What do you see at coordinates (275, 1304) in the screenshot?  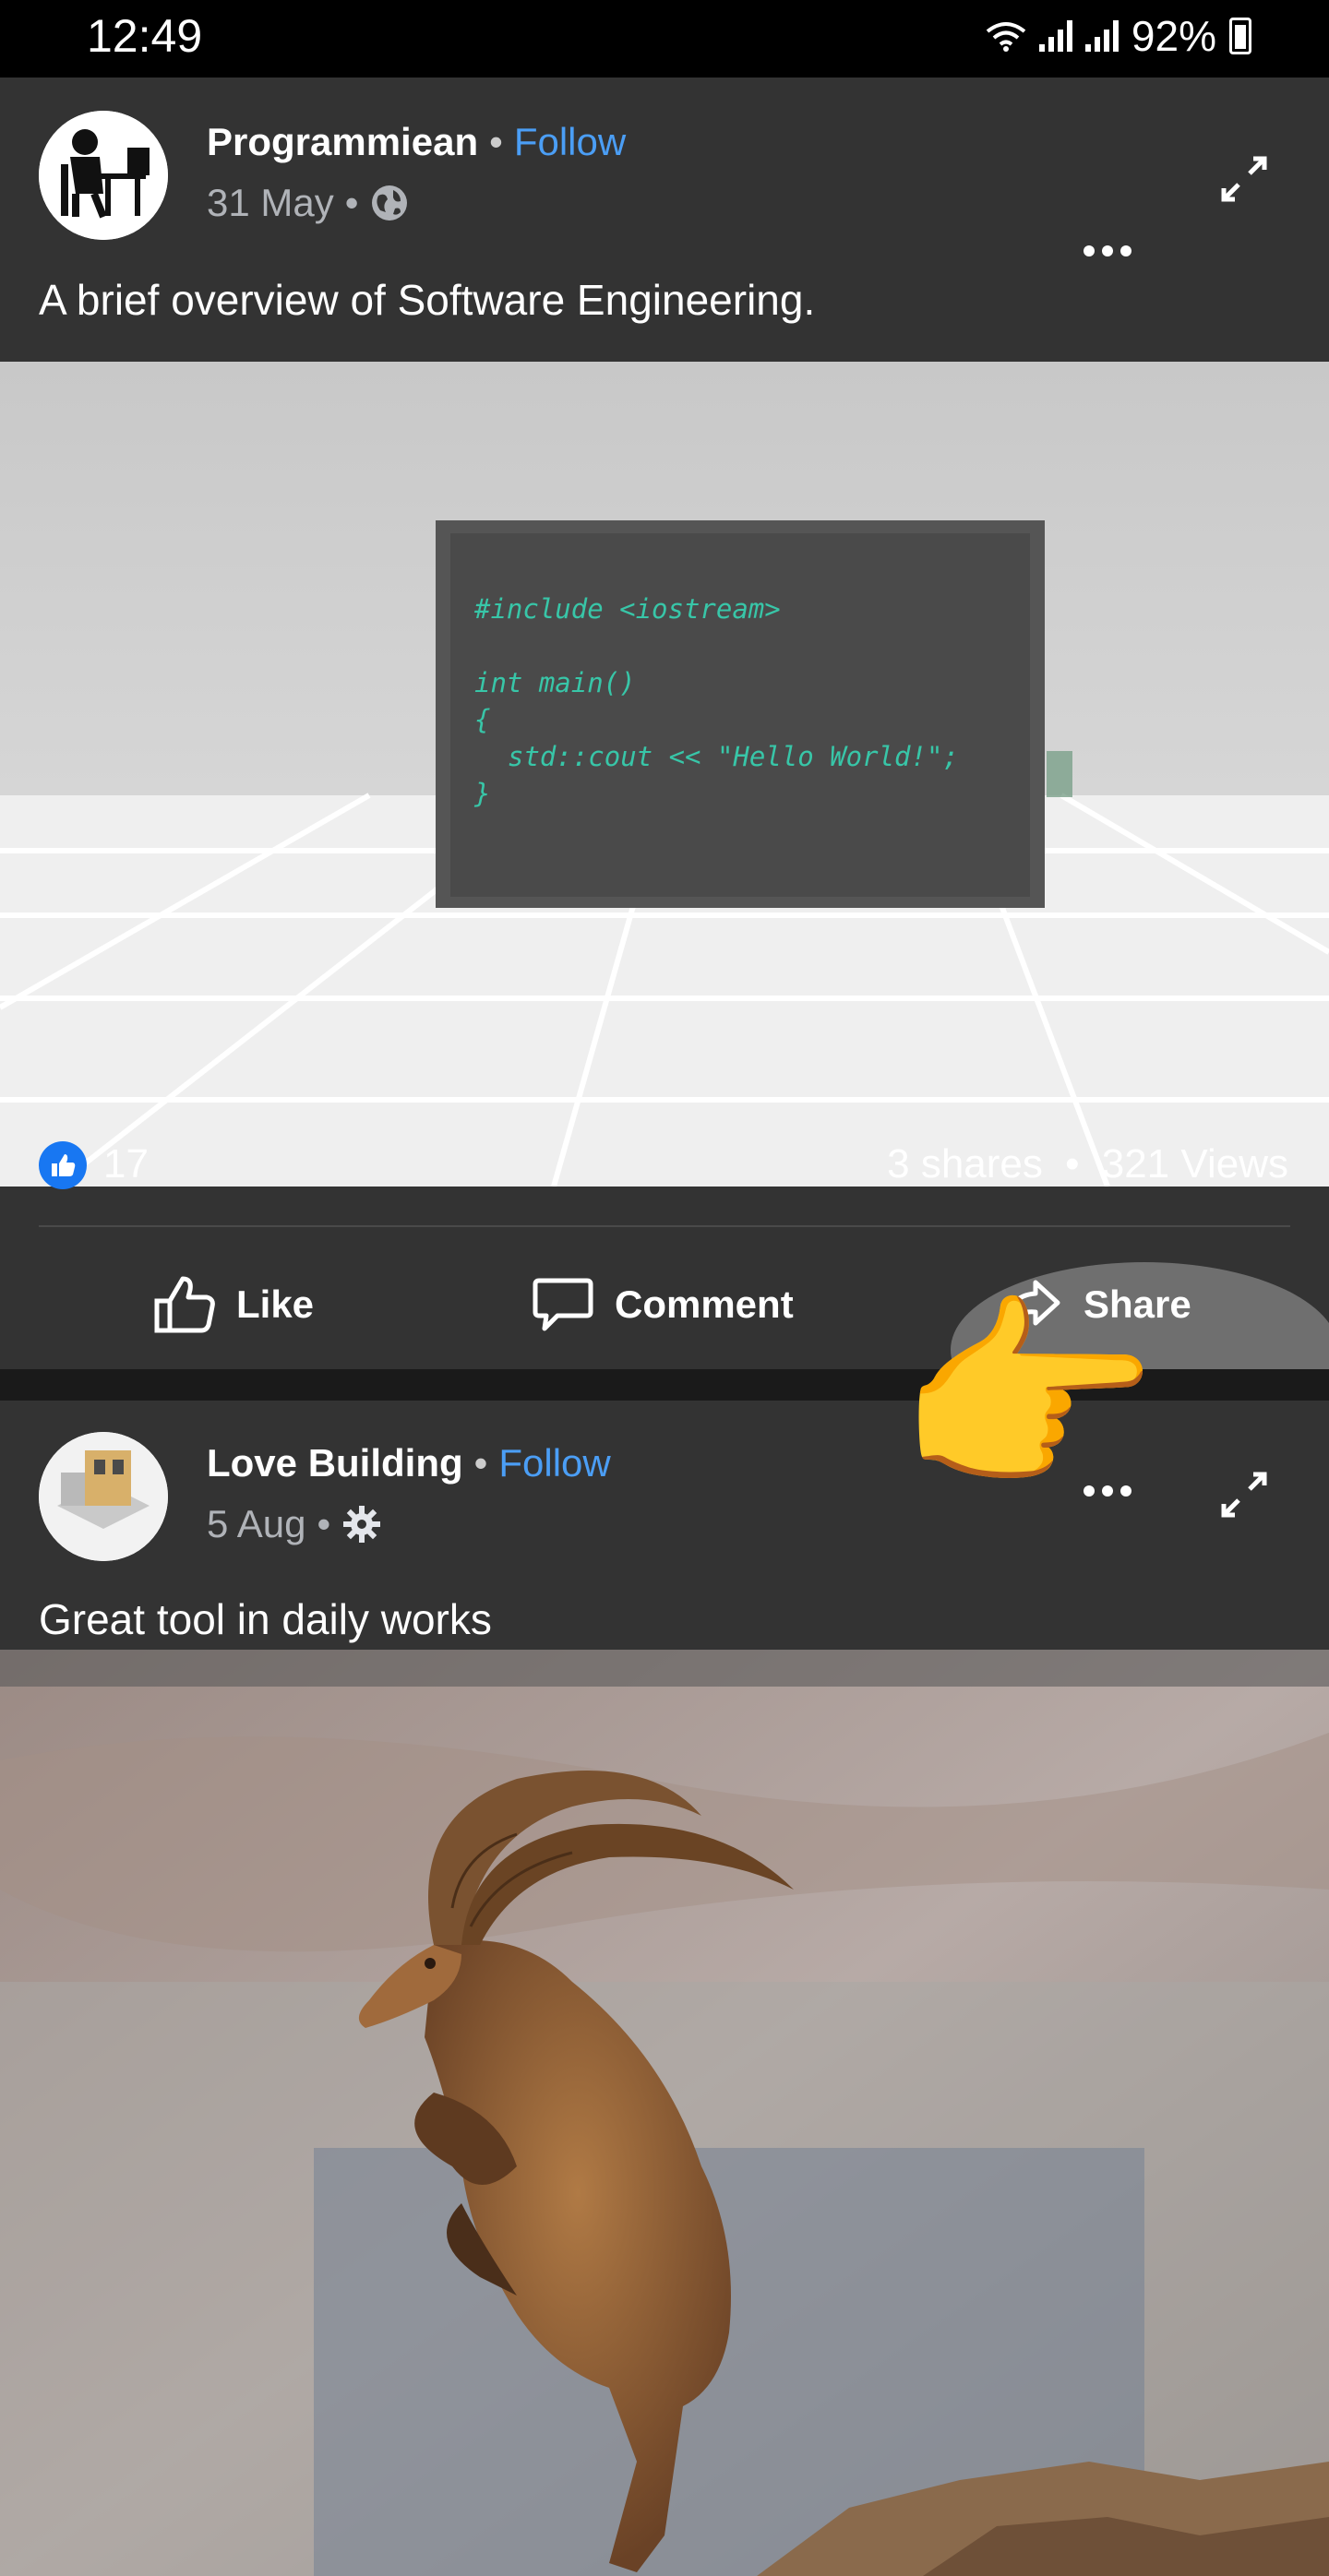 I see `like-label: Like` at bounding box center [275, 1304].